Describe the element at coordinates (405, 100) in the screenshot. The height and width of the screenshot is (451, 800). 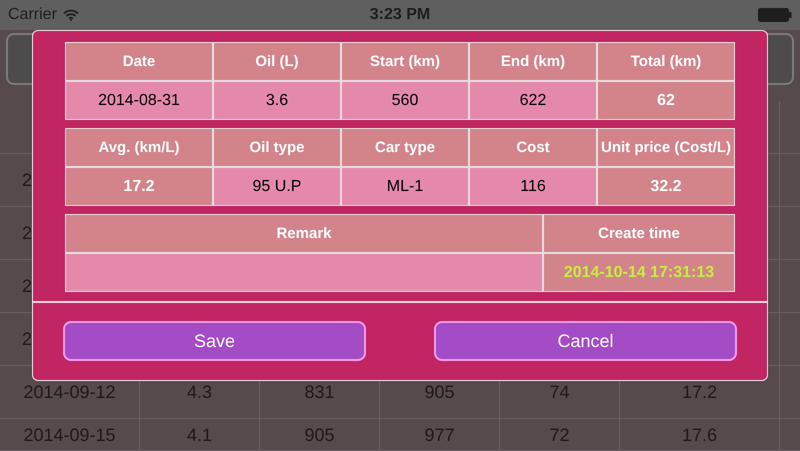
I see `input-field: 560` at that location.